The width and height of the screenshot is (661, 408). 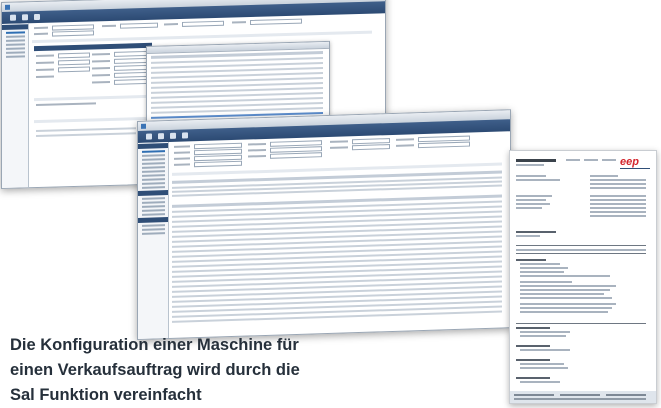 I want to click on document-footer, so click(x=583, y=397).